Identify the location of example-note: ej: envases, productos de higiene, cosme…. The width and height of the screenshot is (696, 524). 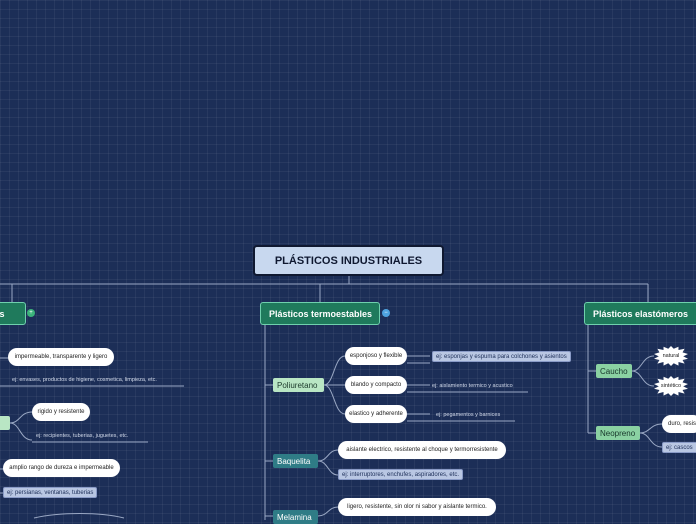
(84, 380).